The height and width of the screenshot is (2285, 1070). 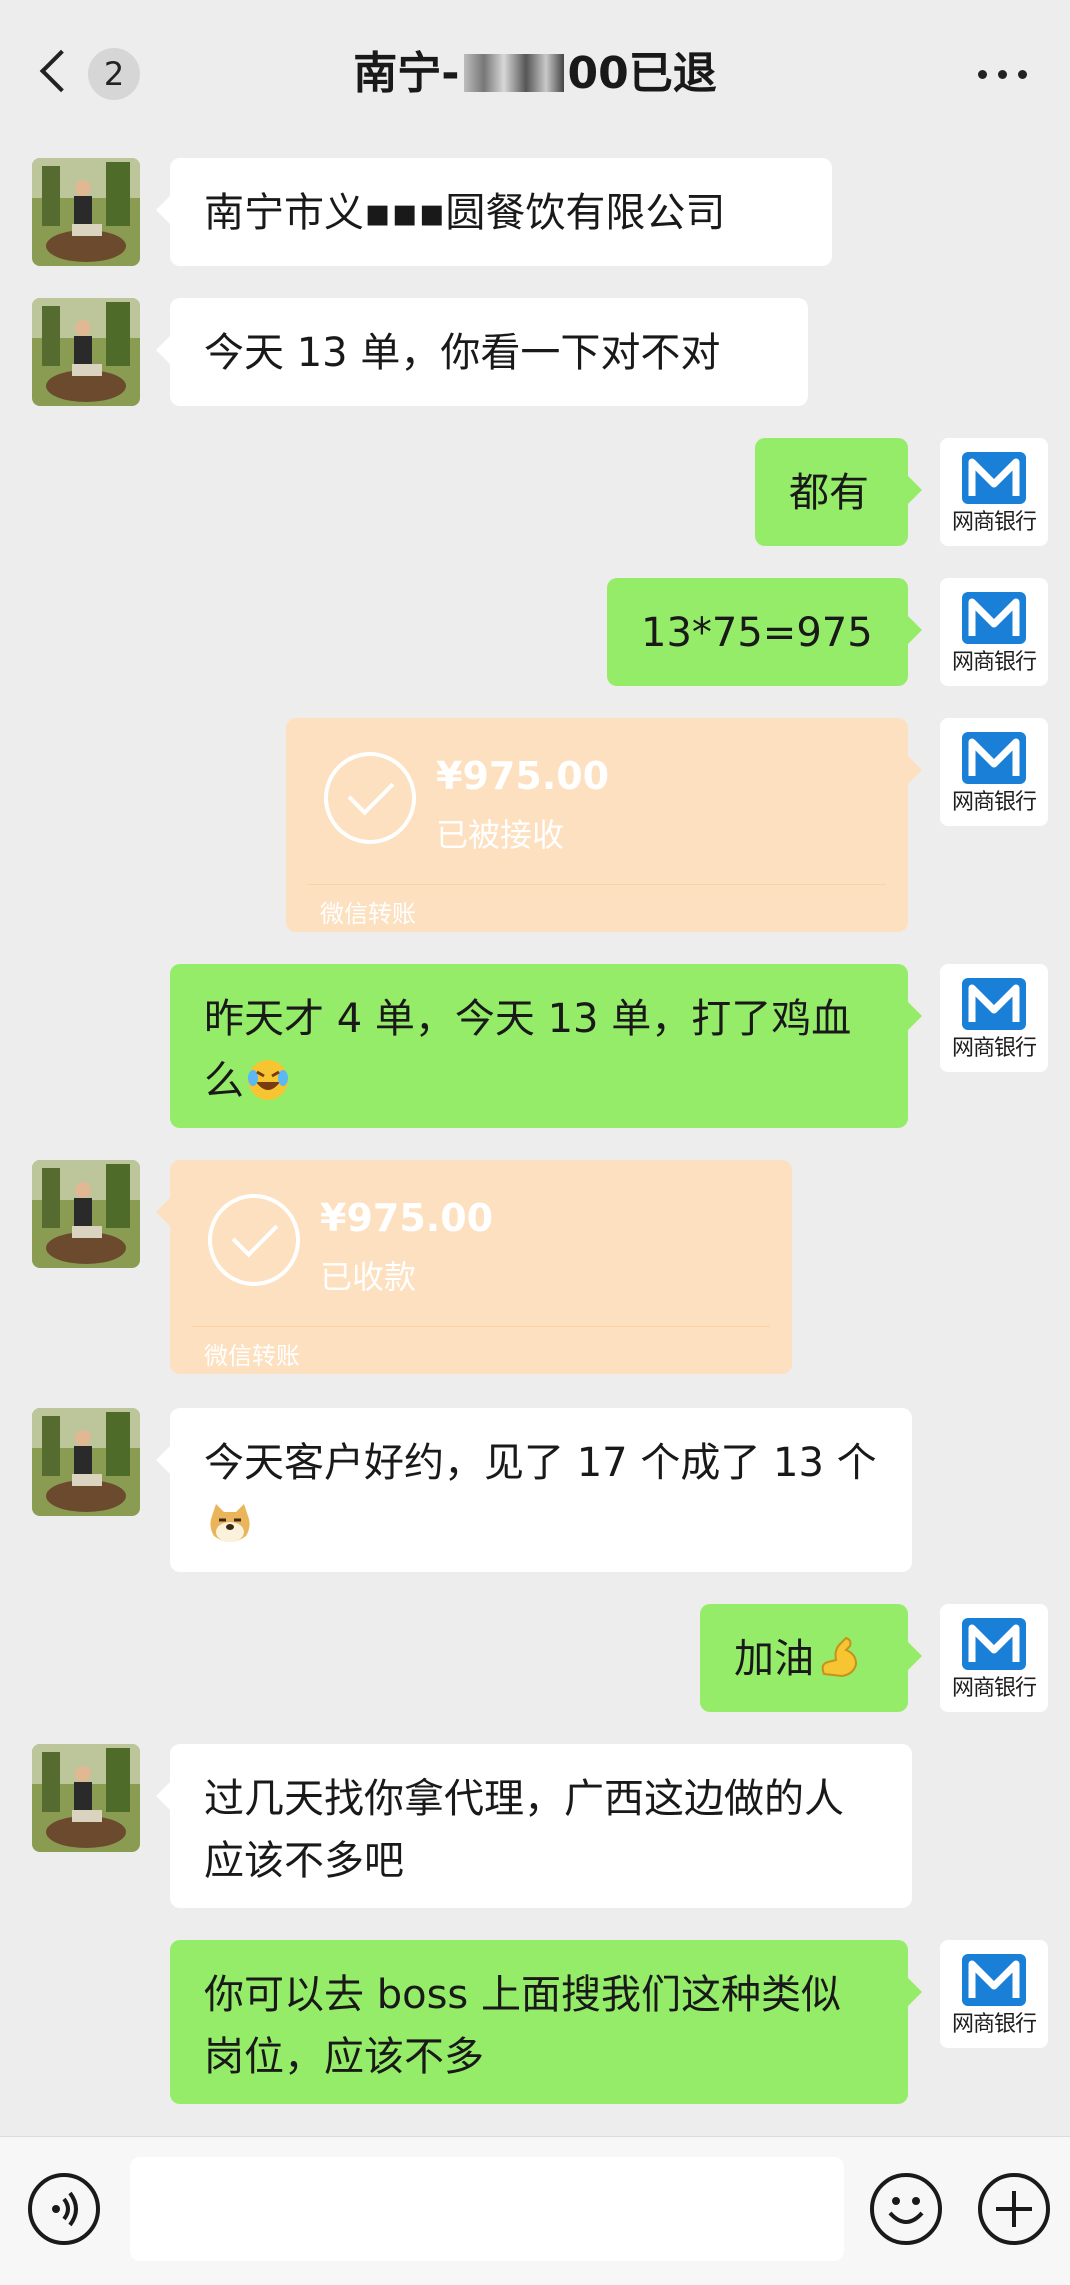 I want to click on plus-icon, so click(x=1014, y=2209).